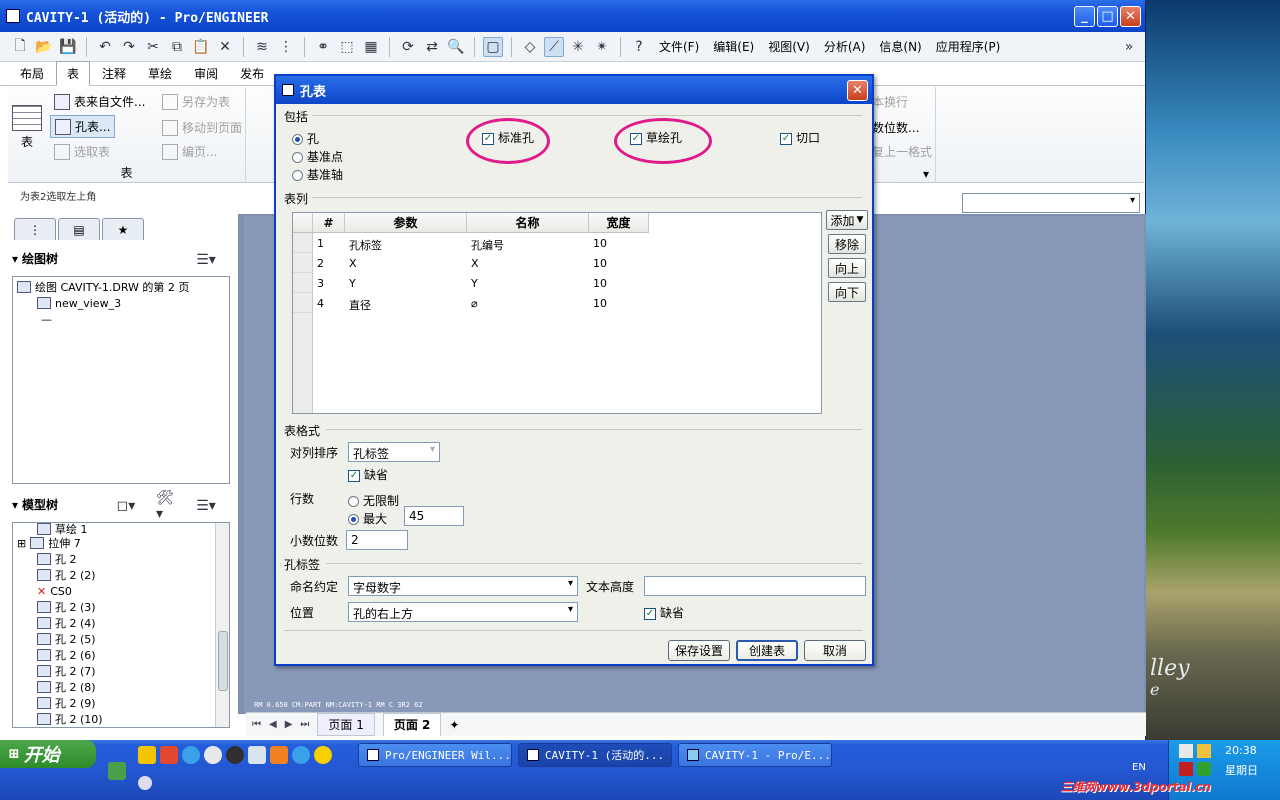  Describe the element at coordinates (35, 229) in the screenshot. I see `tab-model-tree: ⋮` at that location.